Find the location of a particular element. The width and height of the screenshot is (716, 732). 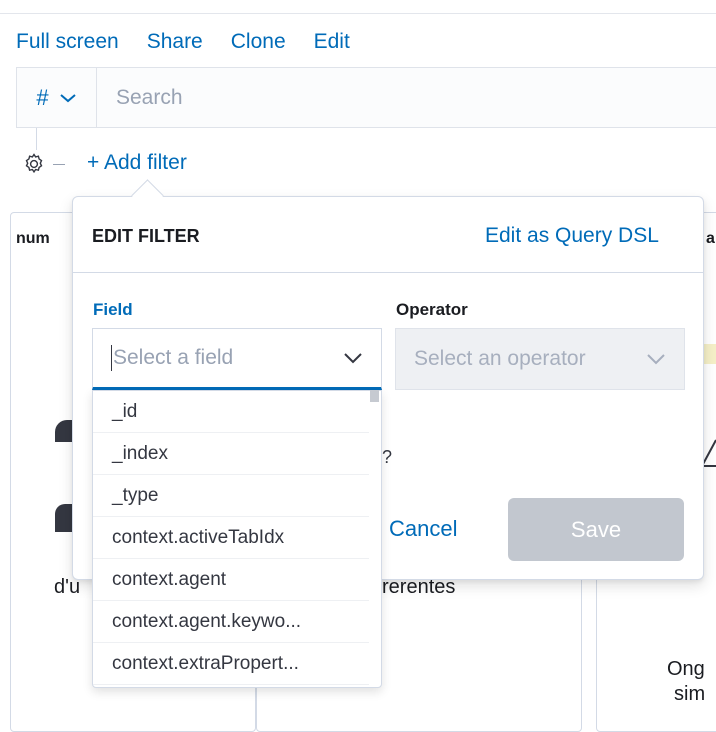

field-option: _id is located at coordinates (231, 412).